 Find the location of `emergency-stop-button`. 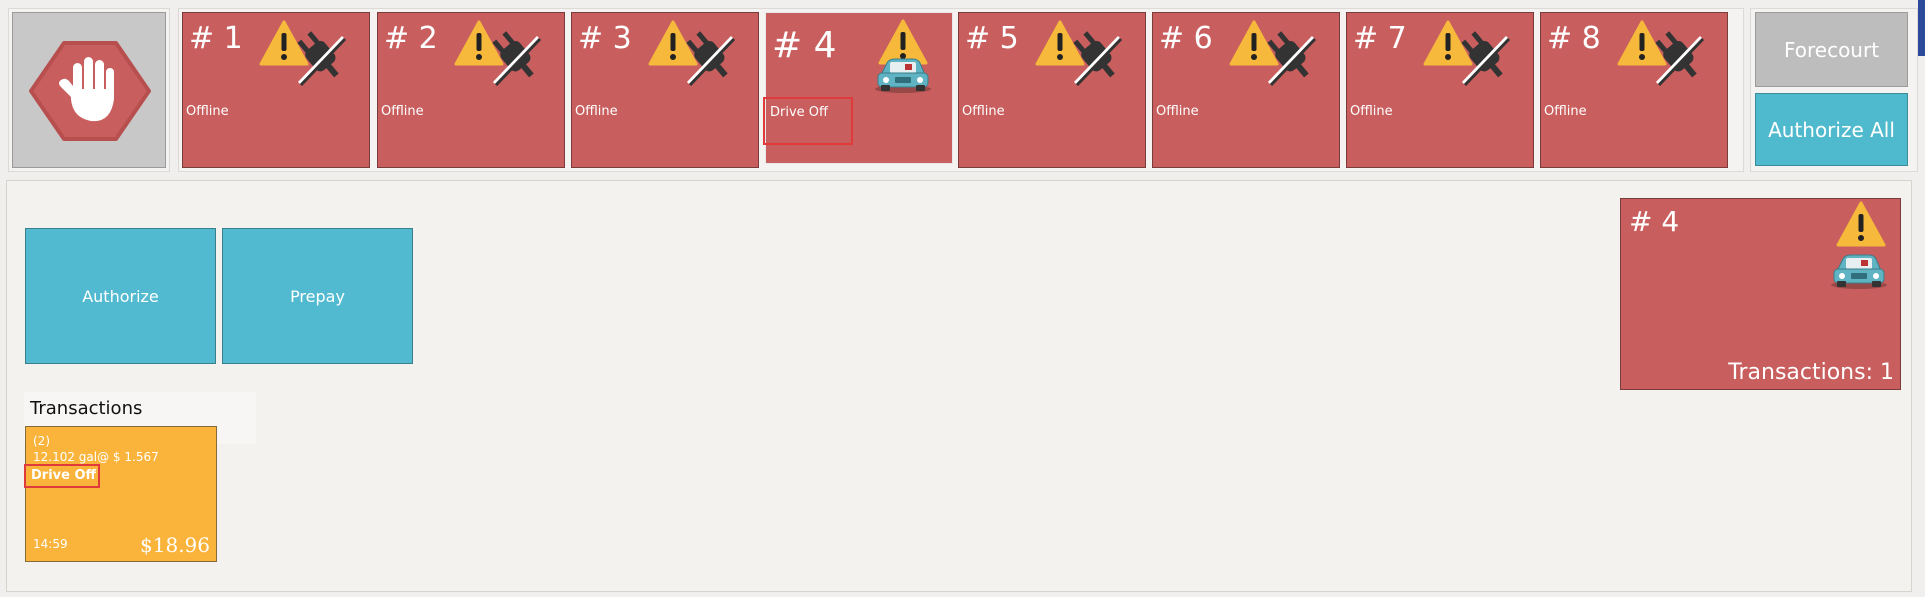

emergency-stop-button is located at coordinates (89, 90).